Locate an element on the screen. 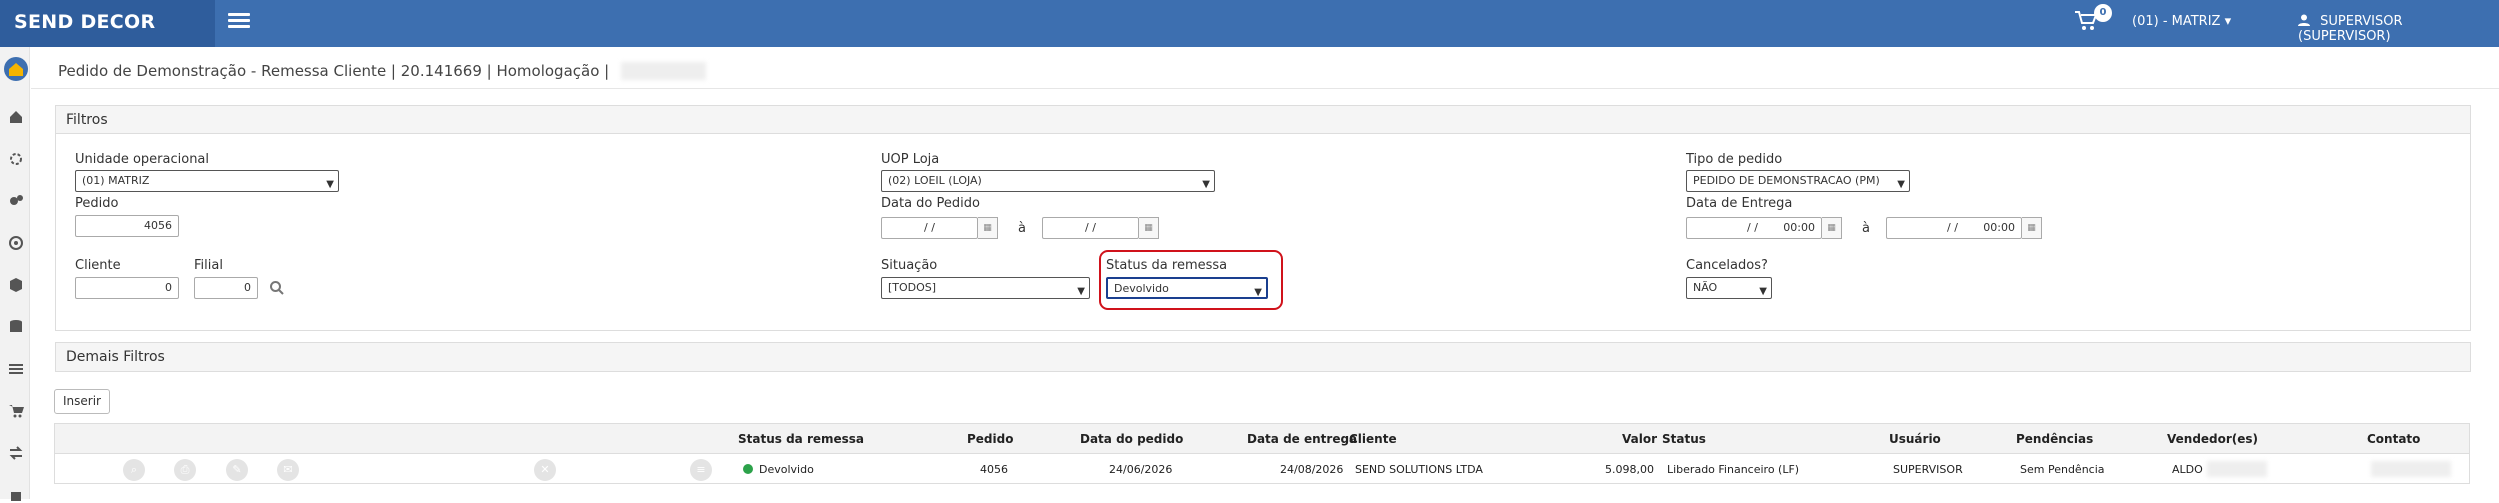  mail-action-icon: ✉ is located at coordinates (288, 470).